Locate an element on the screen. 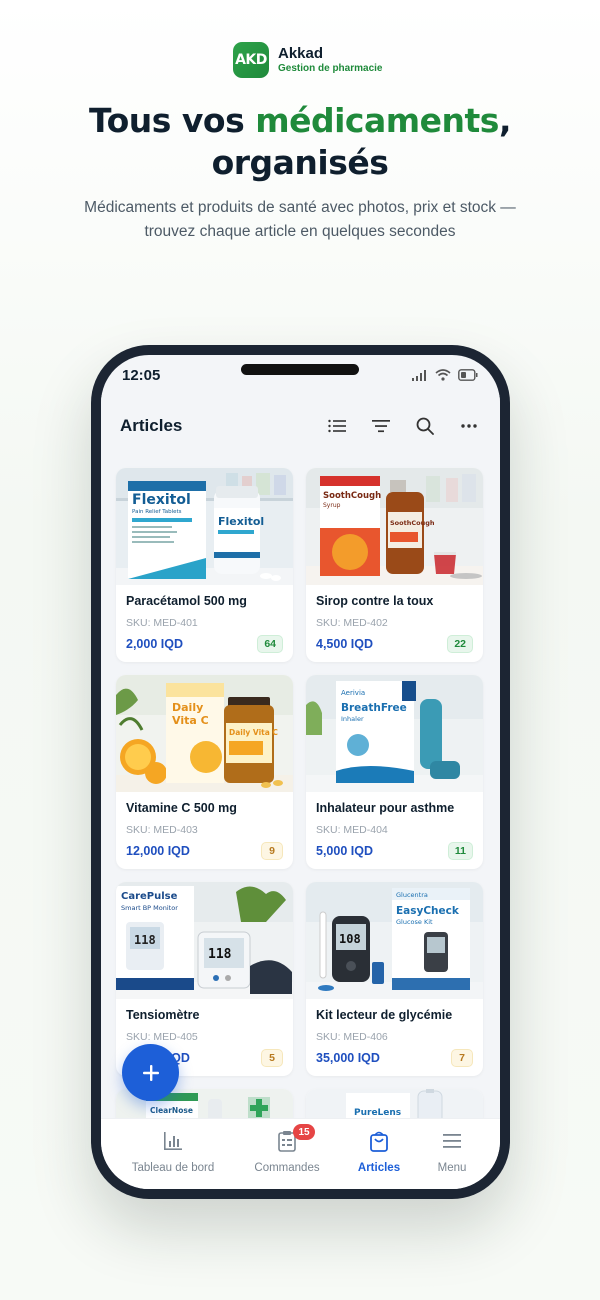  svg-text: Daily is located at coordinates (187, 707).